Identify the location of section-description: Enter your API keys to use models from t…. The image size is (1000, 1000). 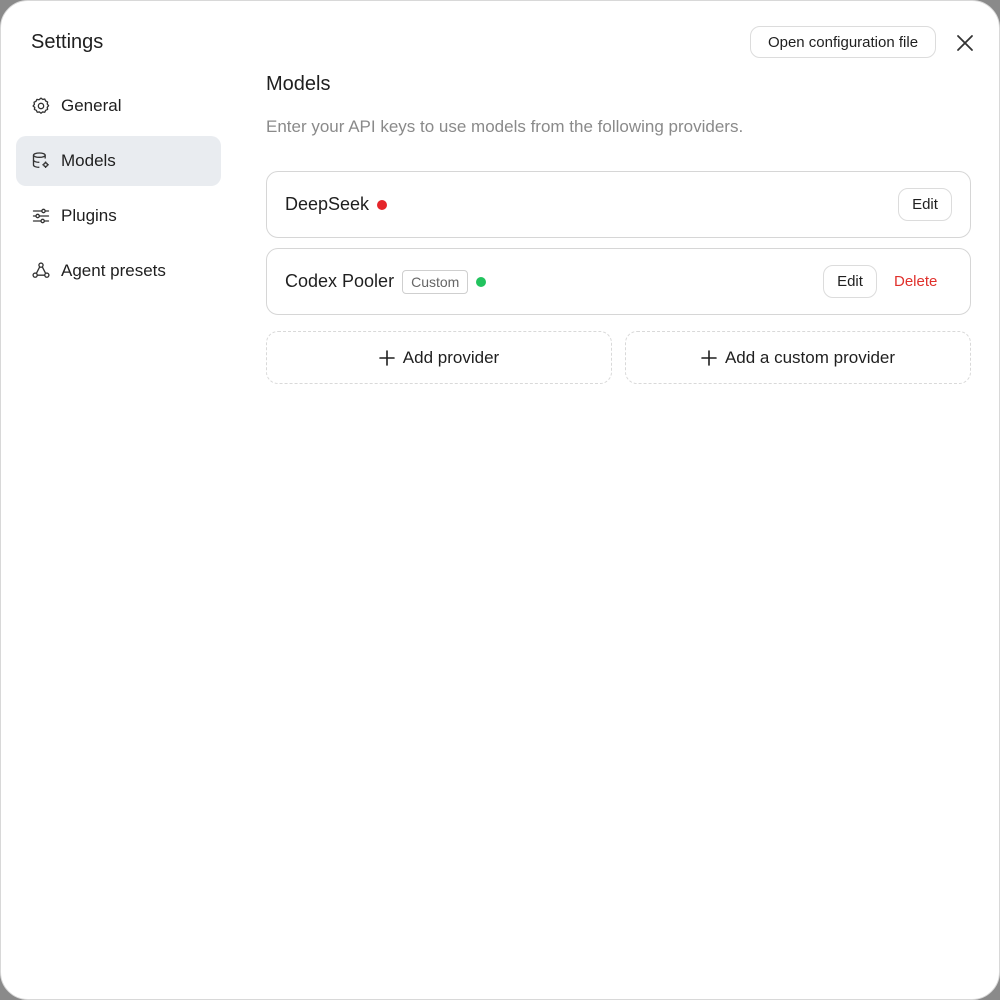
(505, 126).